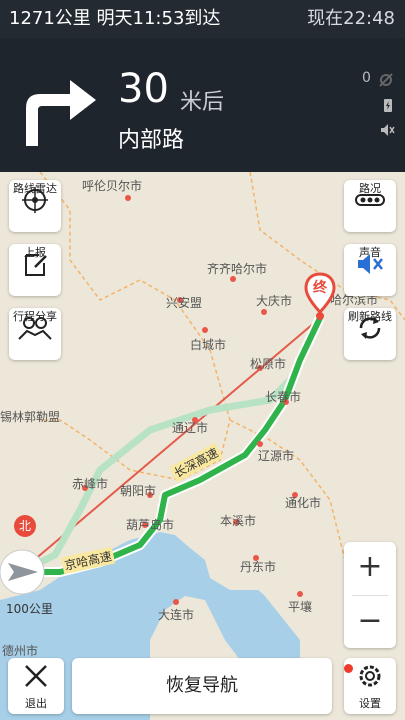 The height and width of the screenshot is (720, 405). Describe the element at coordinates (90, 484) in the screenshot. I see `map-label: 赤峰市` at that location.